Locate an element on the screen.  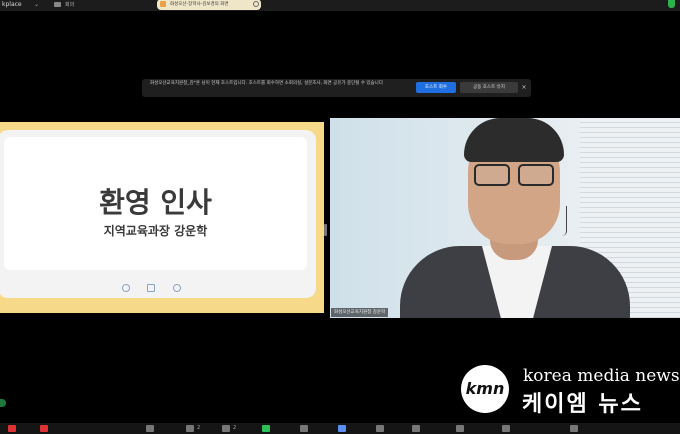
reclaim-host-button: 호스트 회수 is located at coordinates (436, 87).